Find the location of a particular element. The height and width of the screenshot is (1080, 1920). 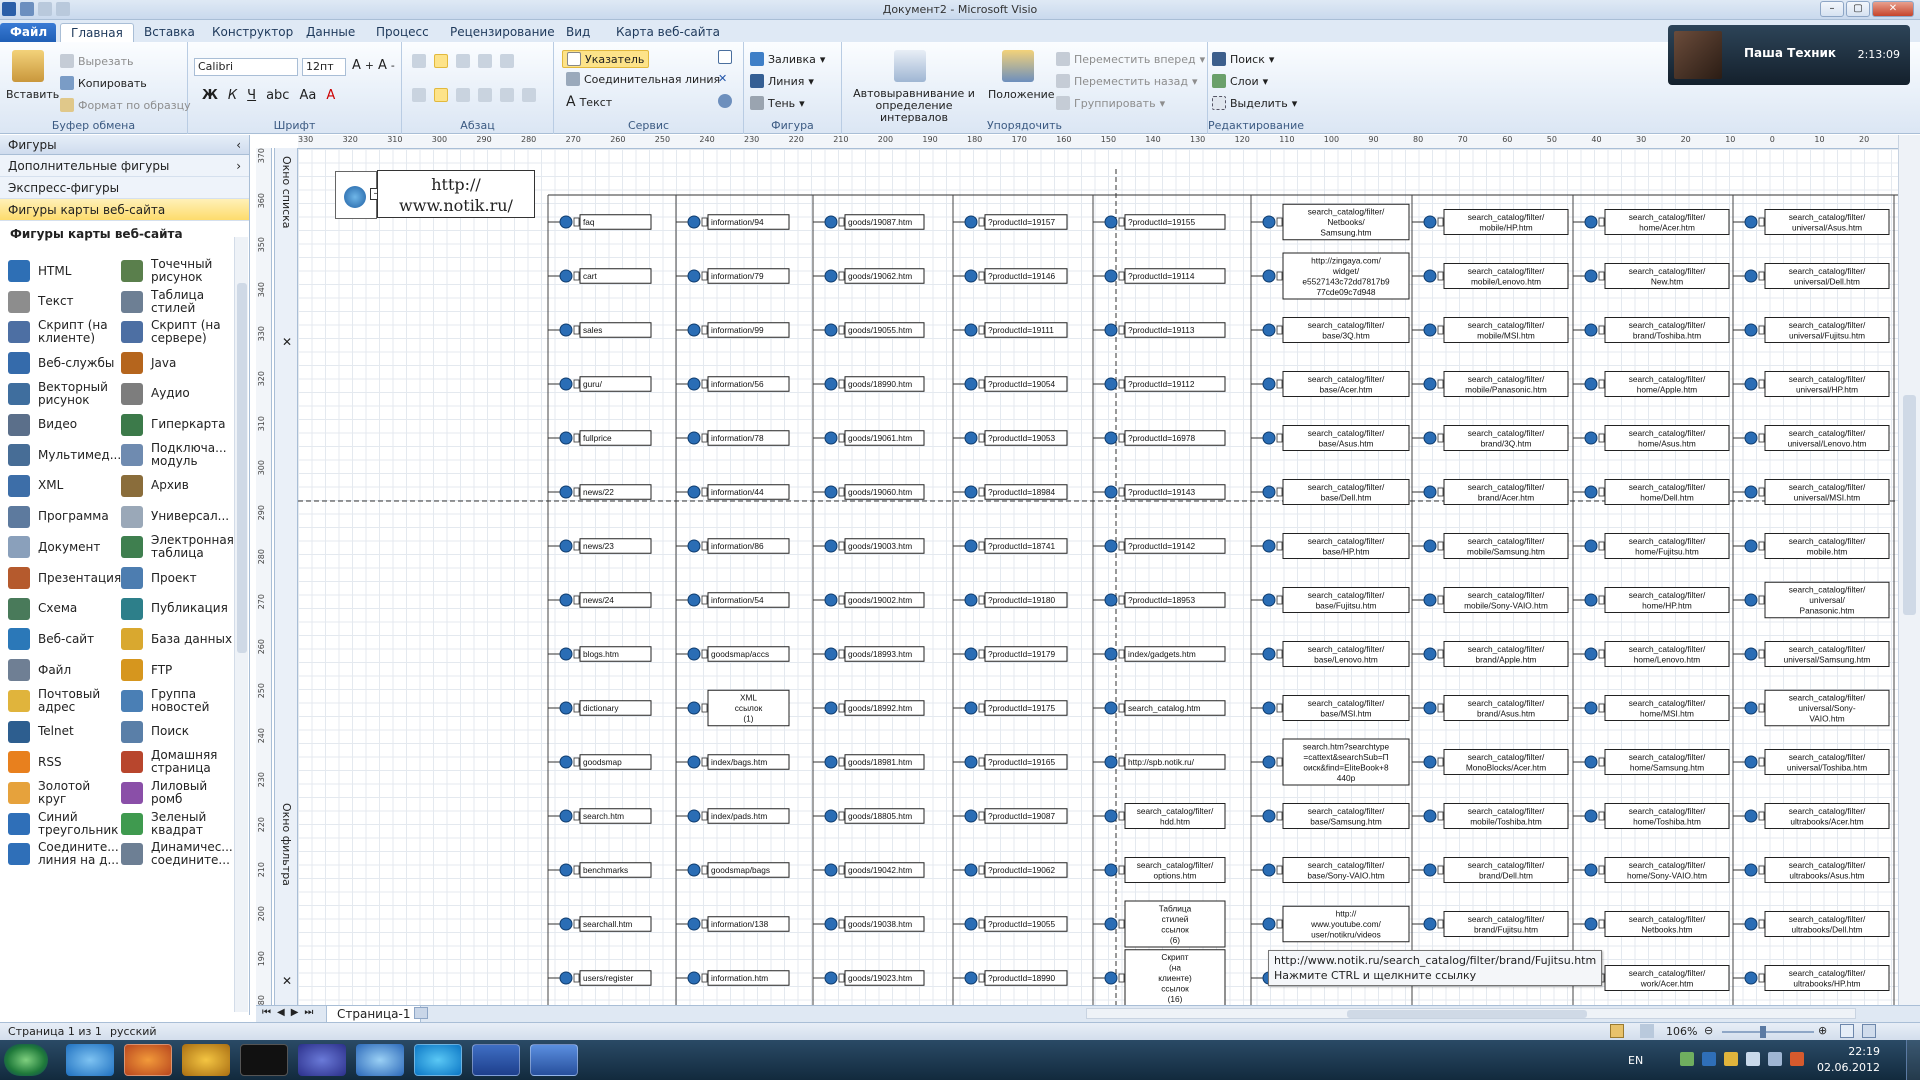

network-icon is located at coordinates (1753, 1059).